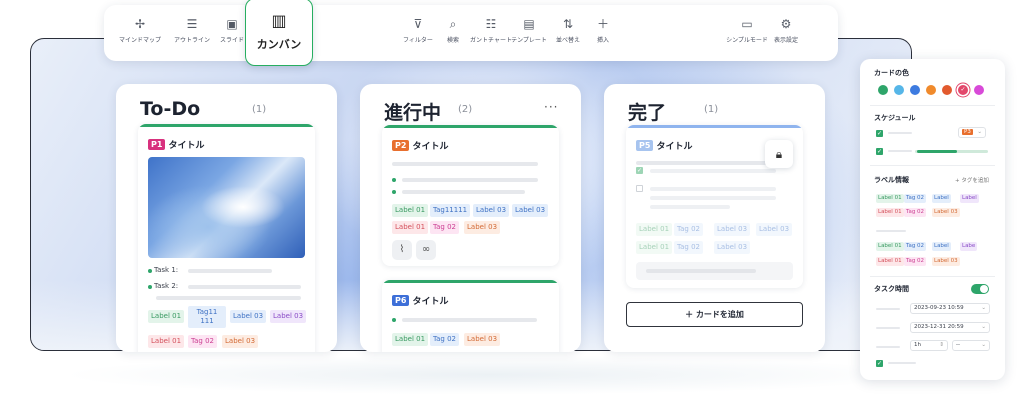 The width and height of the screenshot is (1024, 415). I want to click on column-title: 完了, so click(647, 113).